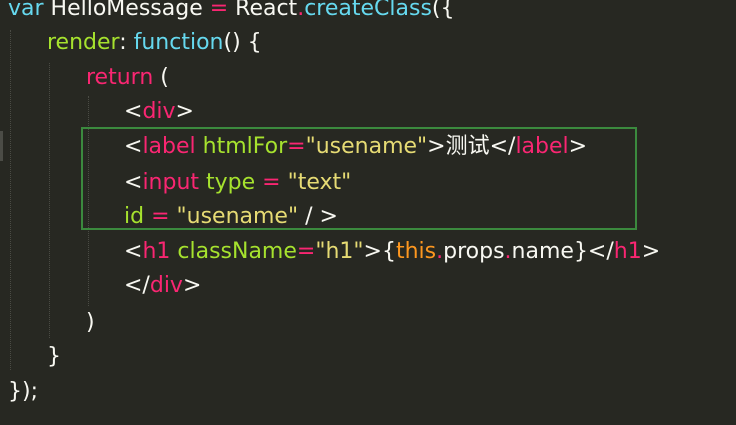 Image resolution: width=736 pixels, height=425 pixels. What do you see at coordinates (126, 42) in the screenshot?
I see `code-token: :` at bounding box center [126, 42].